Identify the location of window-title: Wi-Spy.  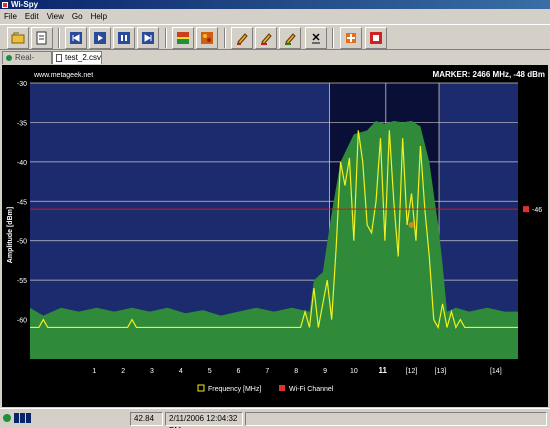
(25, 4).